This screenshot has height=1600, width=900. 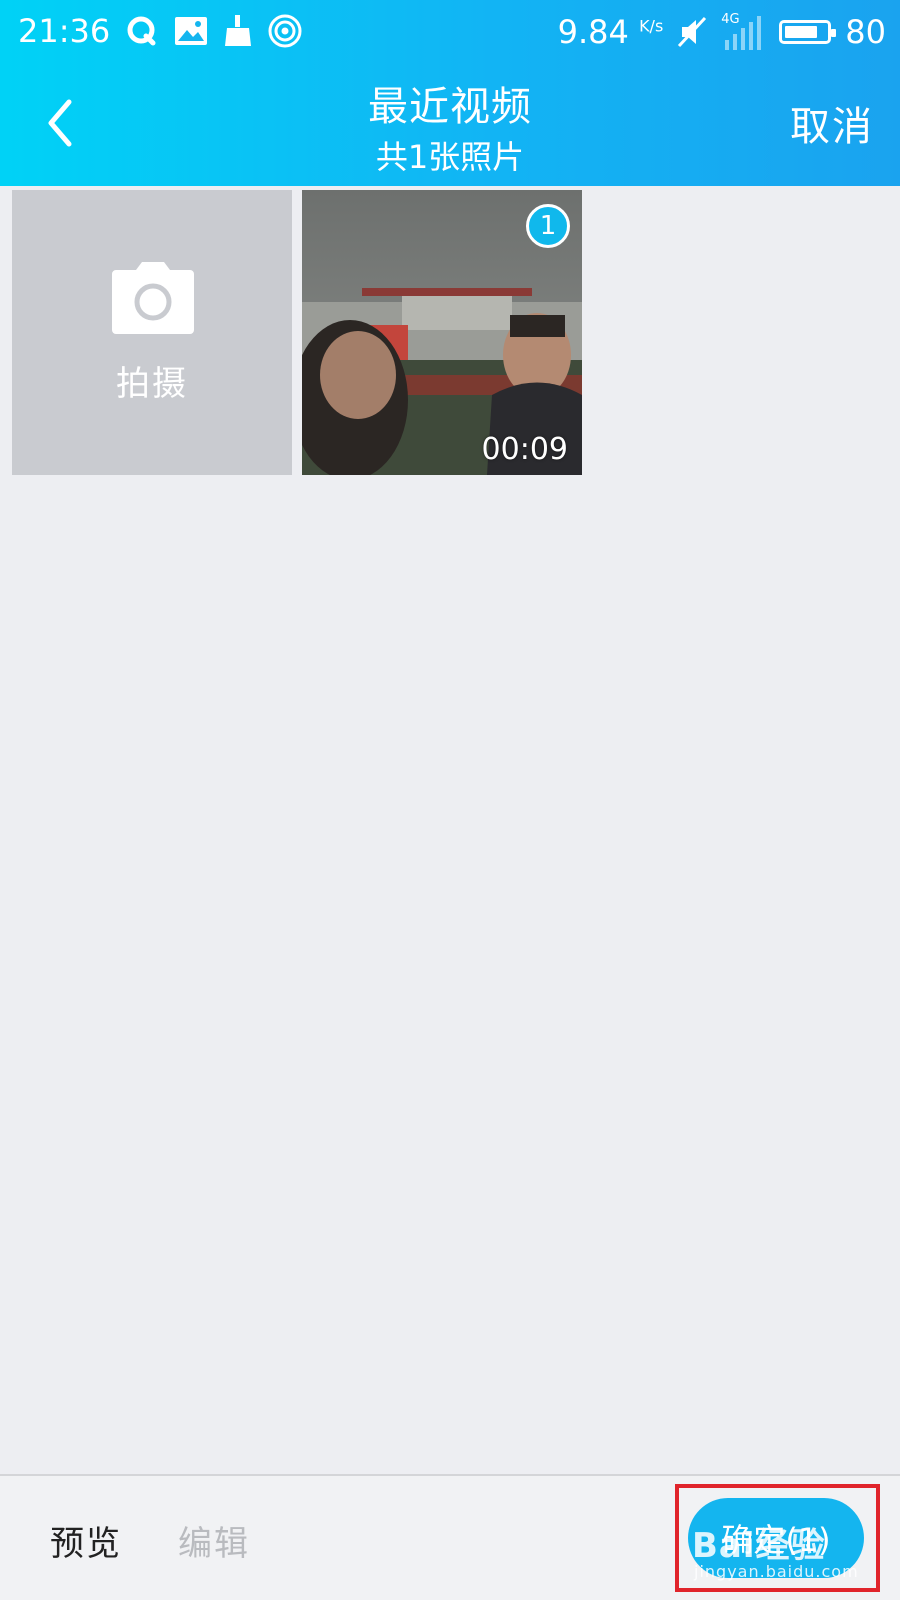 I want to click on network-speed: 9.84 K/s, so click(x=611, y=32).